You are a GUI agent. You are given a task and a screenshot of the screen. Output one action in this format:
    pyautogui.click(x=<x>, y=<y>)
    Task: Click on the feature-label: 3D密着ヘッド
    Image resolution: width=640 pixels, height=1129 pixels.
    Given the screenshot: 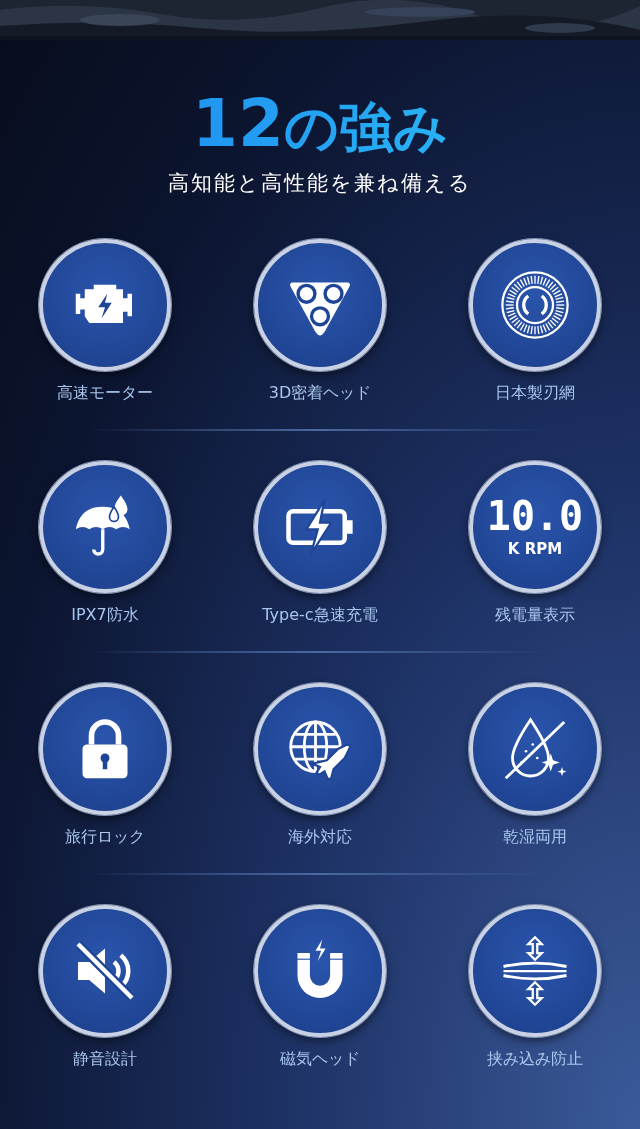 What is the action you would take?
    pyautogui.click(x=320, y=393)
    